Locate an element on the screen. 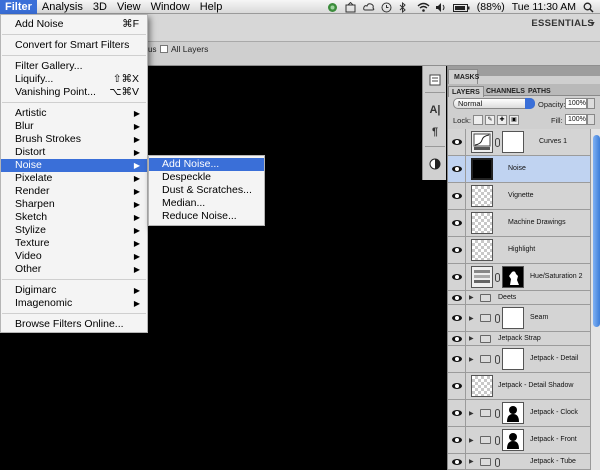 Image resolution: width=600 pixels, height=470 pixels. menu-item-texture: Texture ▶ is located at coordinates (74, 243).